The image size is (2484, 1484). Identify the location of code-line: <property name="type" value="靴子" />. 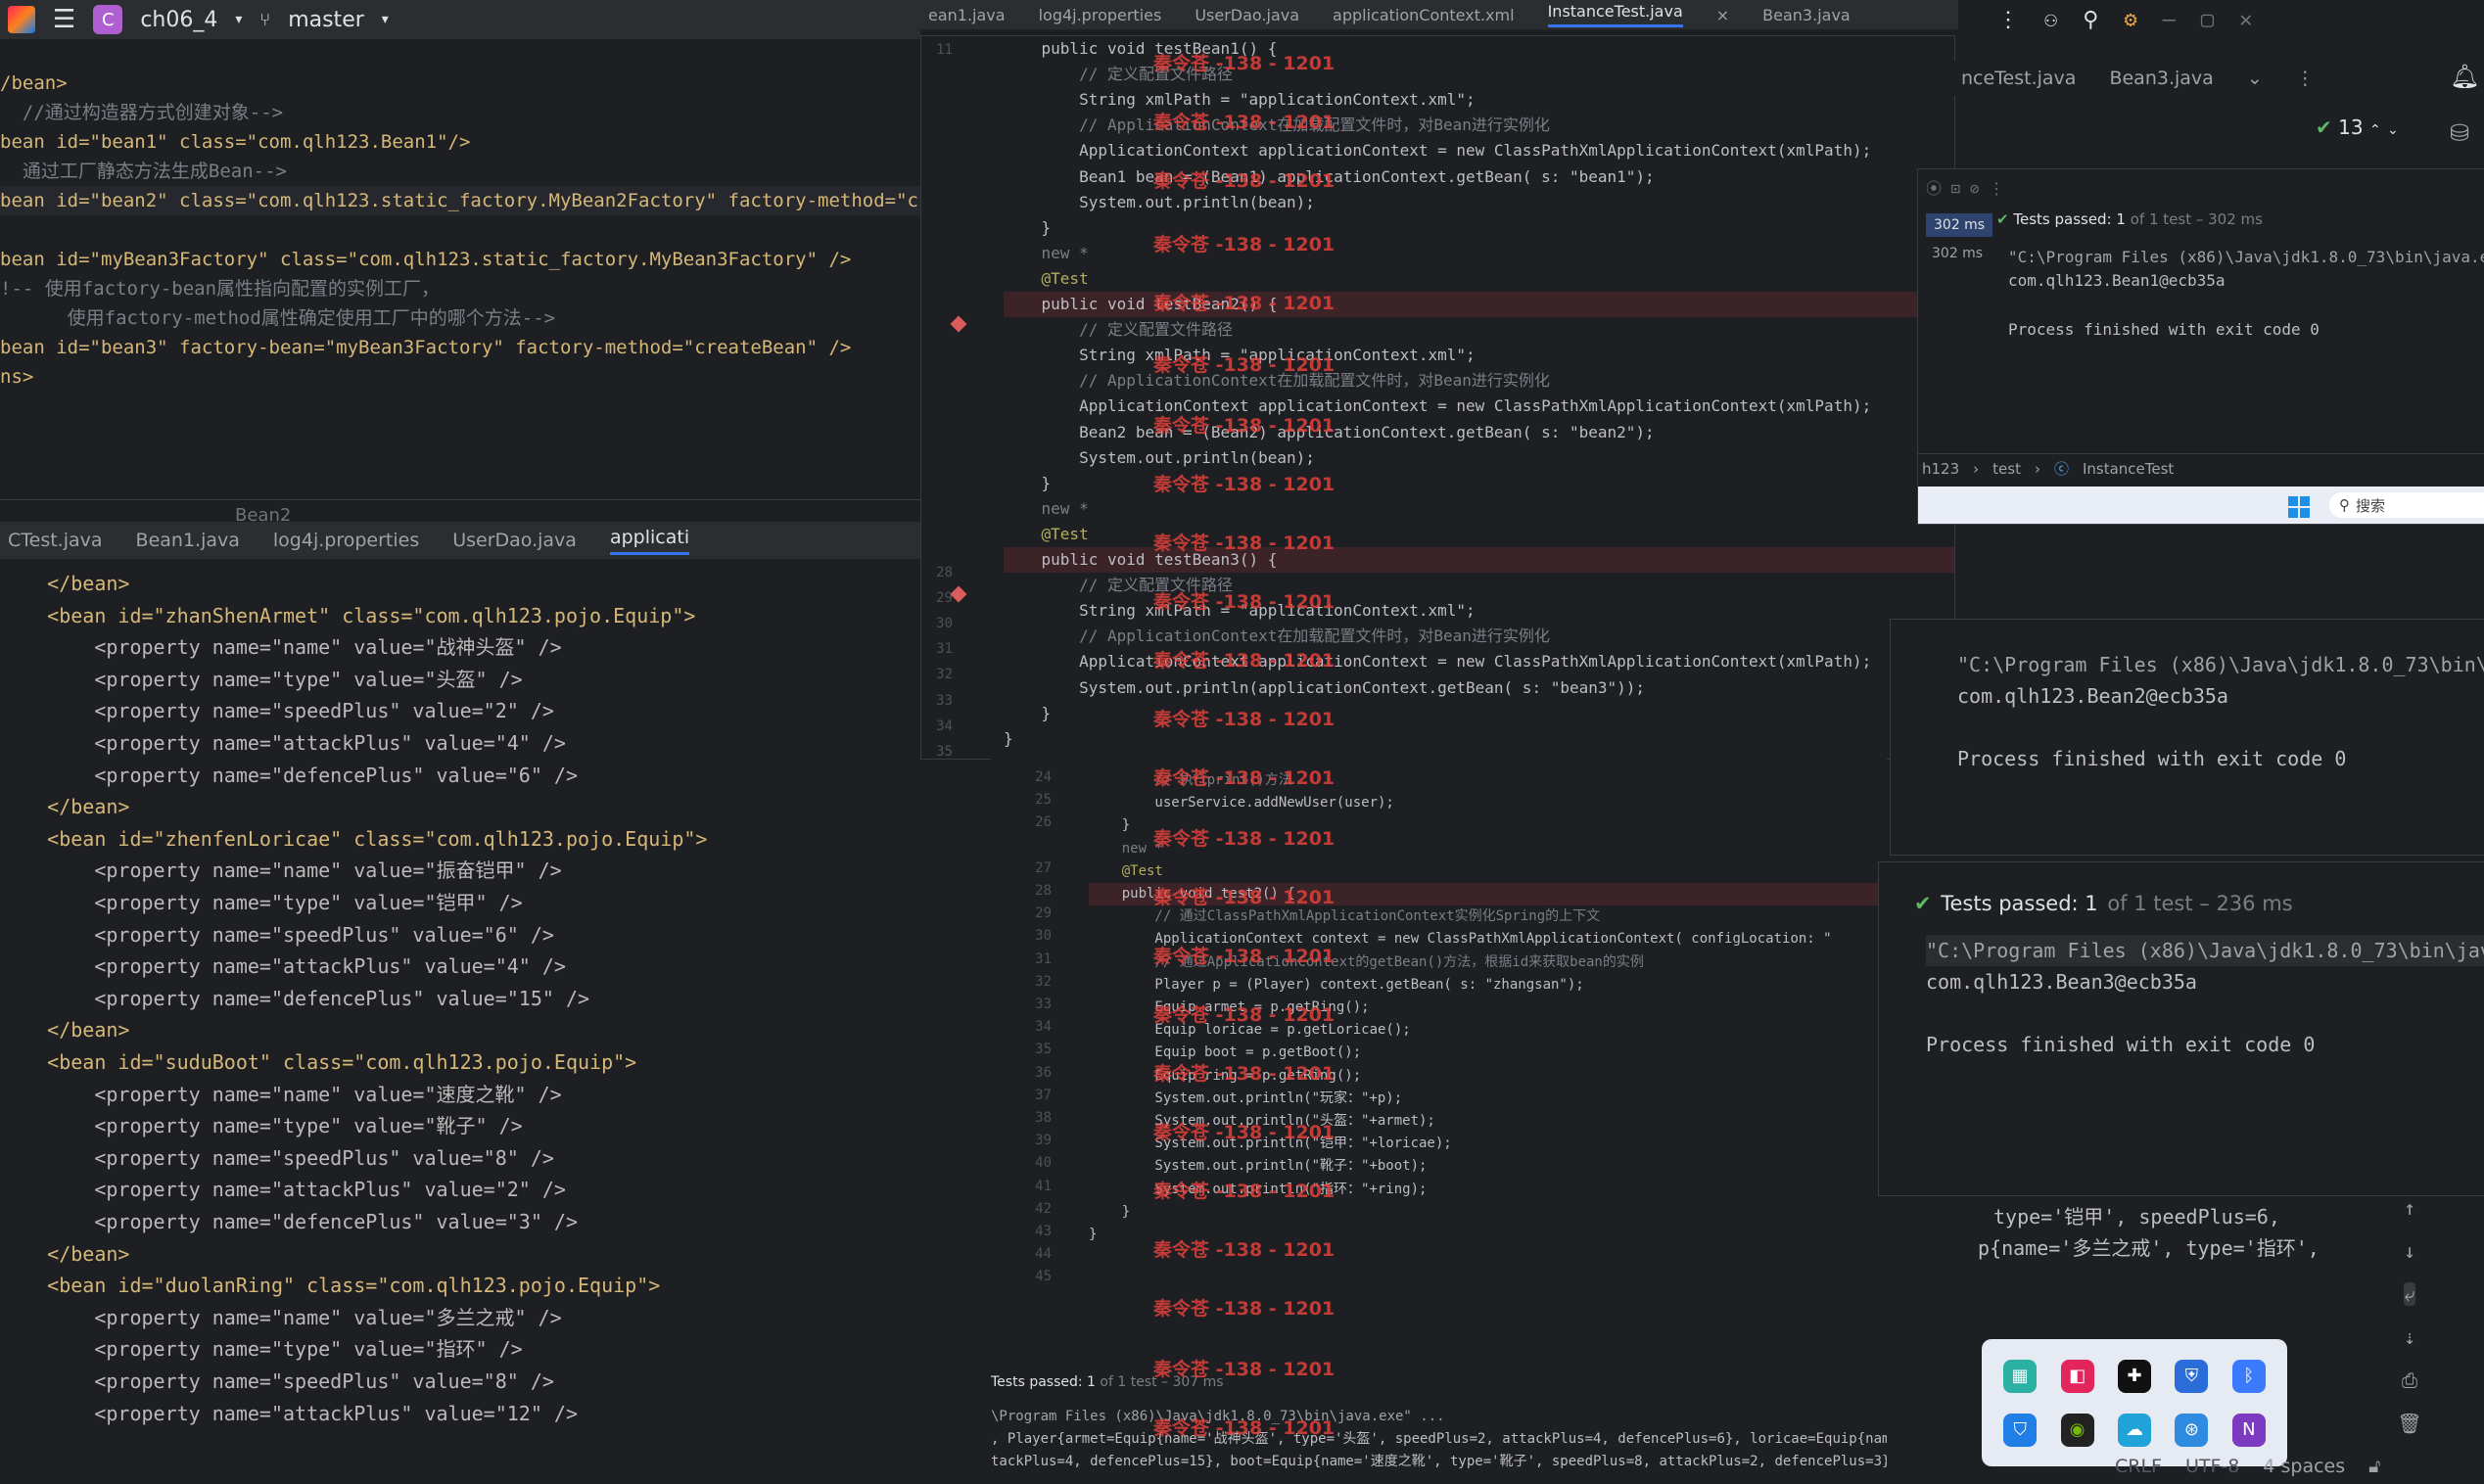
(262, 1126).